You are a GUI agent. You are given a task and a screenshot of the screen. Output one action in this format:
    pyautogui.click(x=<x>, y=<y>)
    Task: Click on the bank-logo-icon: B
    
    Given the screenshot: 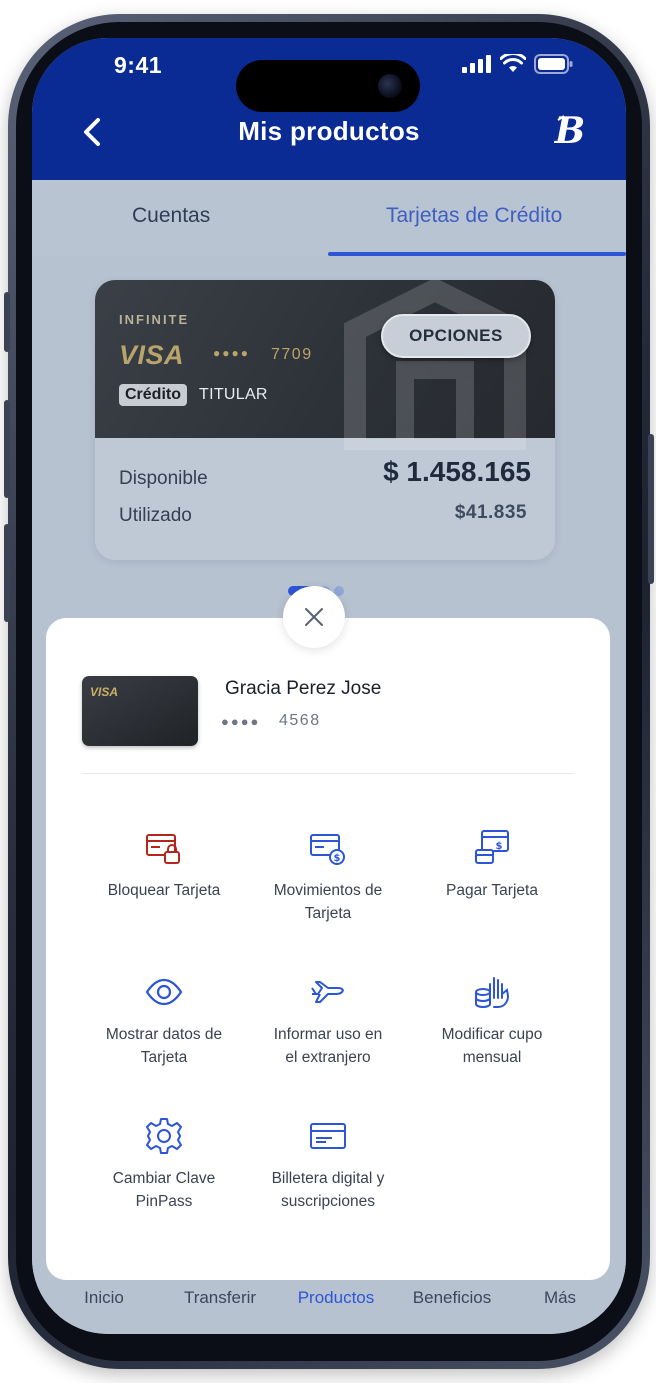 What is the action you would take?
    pyautogui.click(x=569, y=130)
    